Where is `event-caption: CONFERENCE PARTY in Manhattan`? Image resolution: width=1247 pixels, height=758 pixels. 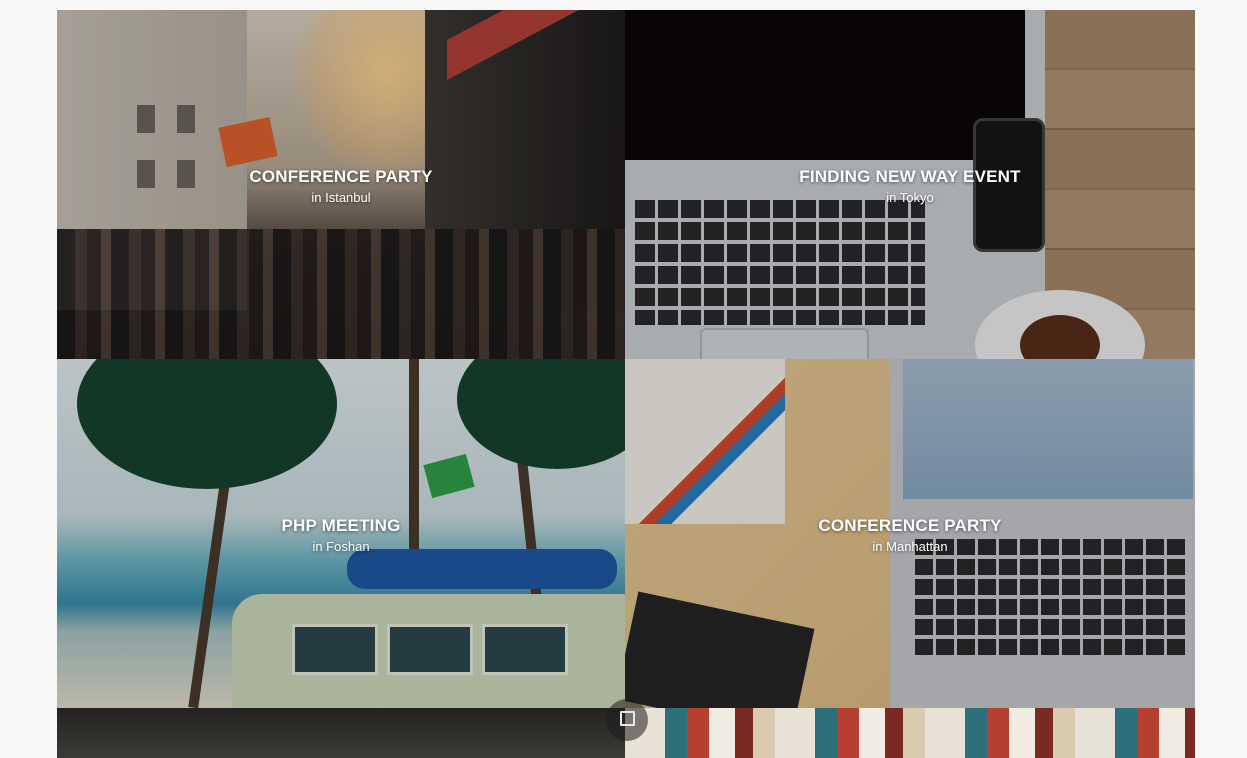 event-caption: CONFERENCE PARTY in Manhattan is located at coordinates (910, 535).